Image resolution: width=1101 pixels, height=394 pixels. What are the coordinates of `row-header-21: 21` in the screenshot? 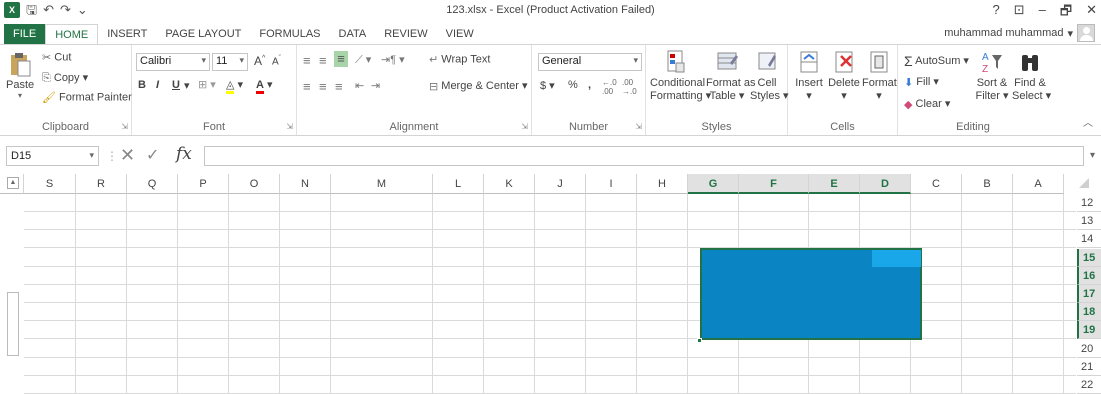 It's located at (1089, 367).